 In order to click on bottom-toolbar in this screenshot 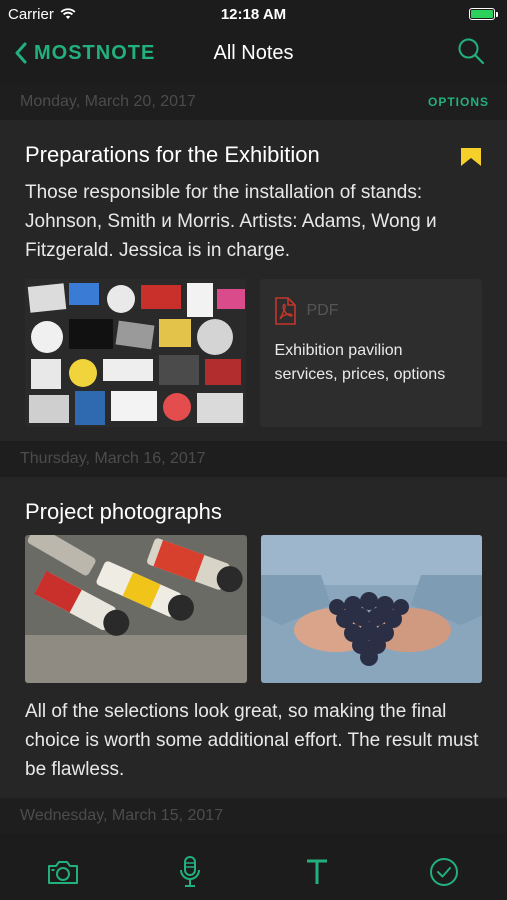, I will do `click(253, 872)`.